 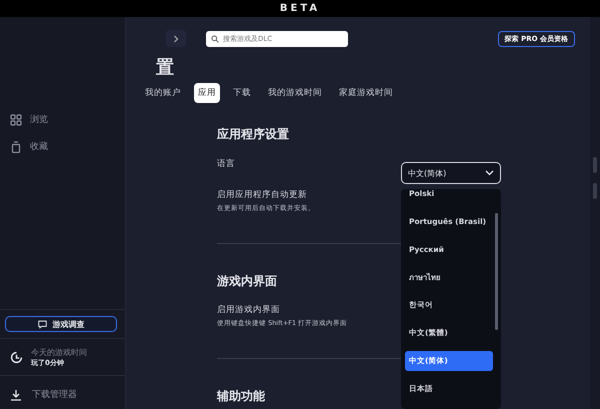 I want to click on section-heading: 游戏内界面, so click(x=247, y=281).